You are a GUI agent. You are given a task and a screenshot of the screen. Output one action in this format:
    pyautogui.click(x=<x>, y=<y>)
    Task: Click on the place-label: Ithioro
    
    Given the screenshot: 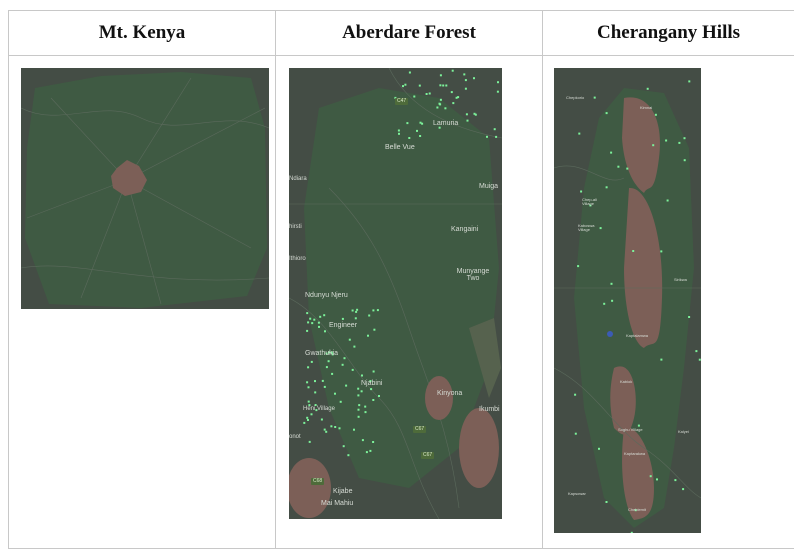 What is the action you would take?
    pyautogui.click(x=297, y=259)
    